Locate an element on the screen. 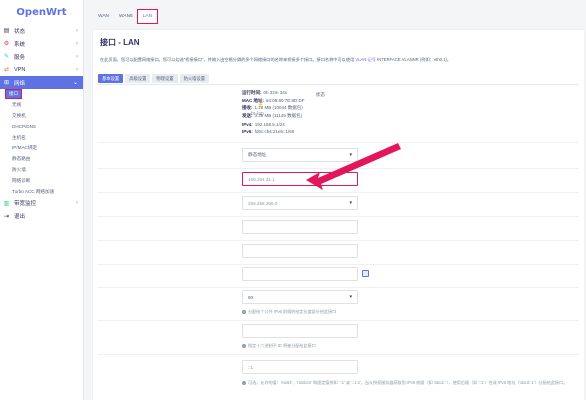  ipv6-length-select: 60 is located at coordinates (300, 297).